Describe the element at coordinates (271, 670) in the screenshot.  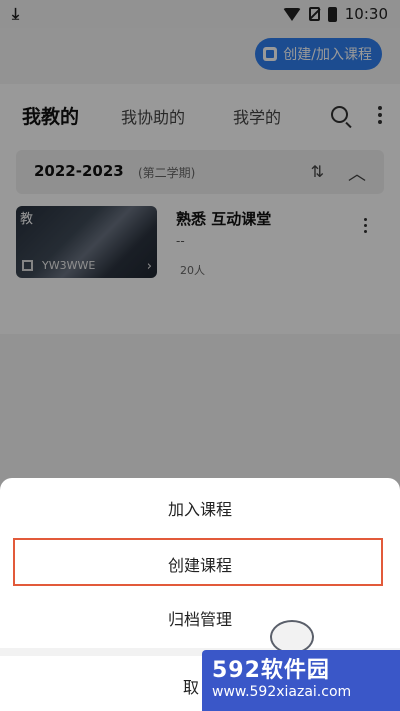
I see `watermark-title: 592软件园` at that location.